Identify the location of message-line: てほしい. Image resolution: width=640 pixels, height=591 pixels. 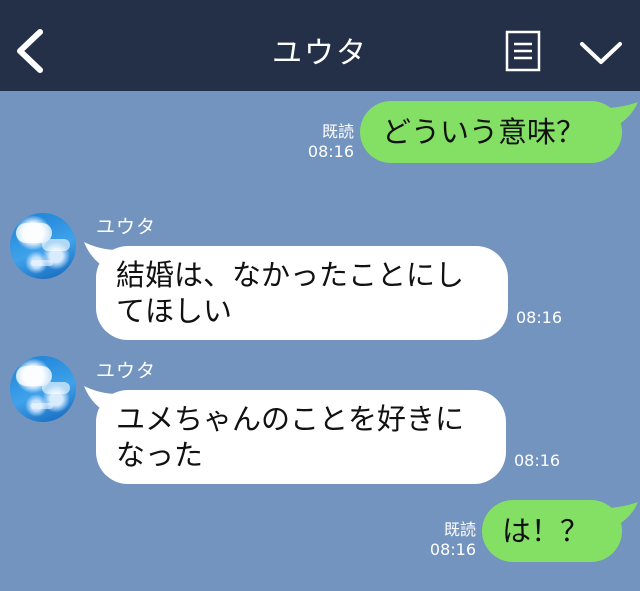
(174, 311).